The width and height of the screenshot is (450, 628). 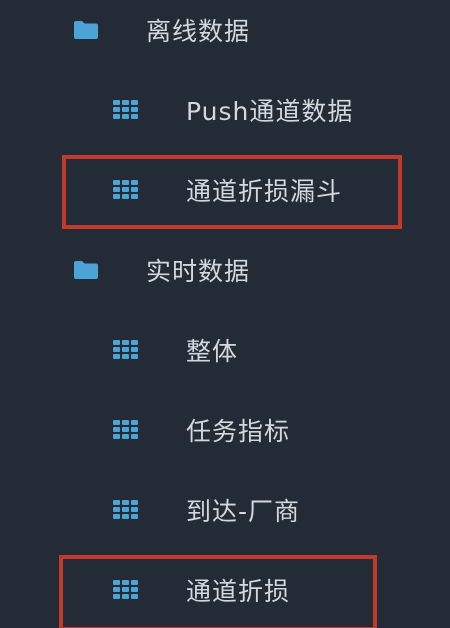 I want to click on folder-label: 离线数据, so click(x=198, y=31).